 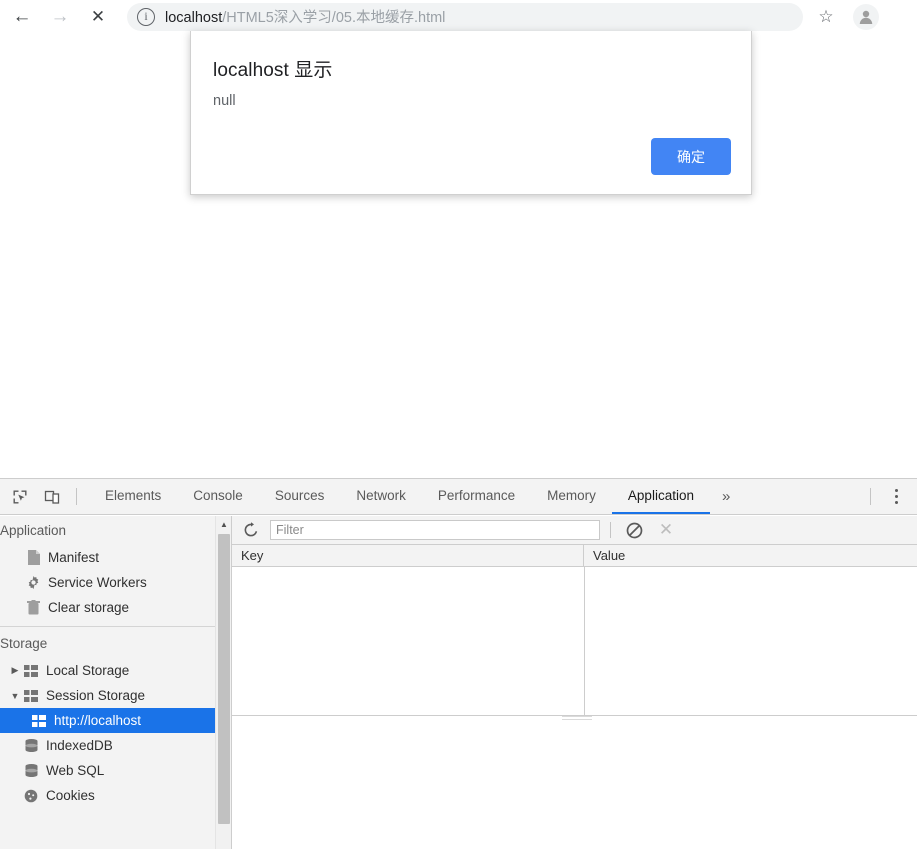 What do you see at coordinates (33, 530) in the screenshot?
I see `section-label: Application` at bounding box center [33, 530].